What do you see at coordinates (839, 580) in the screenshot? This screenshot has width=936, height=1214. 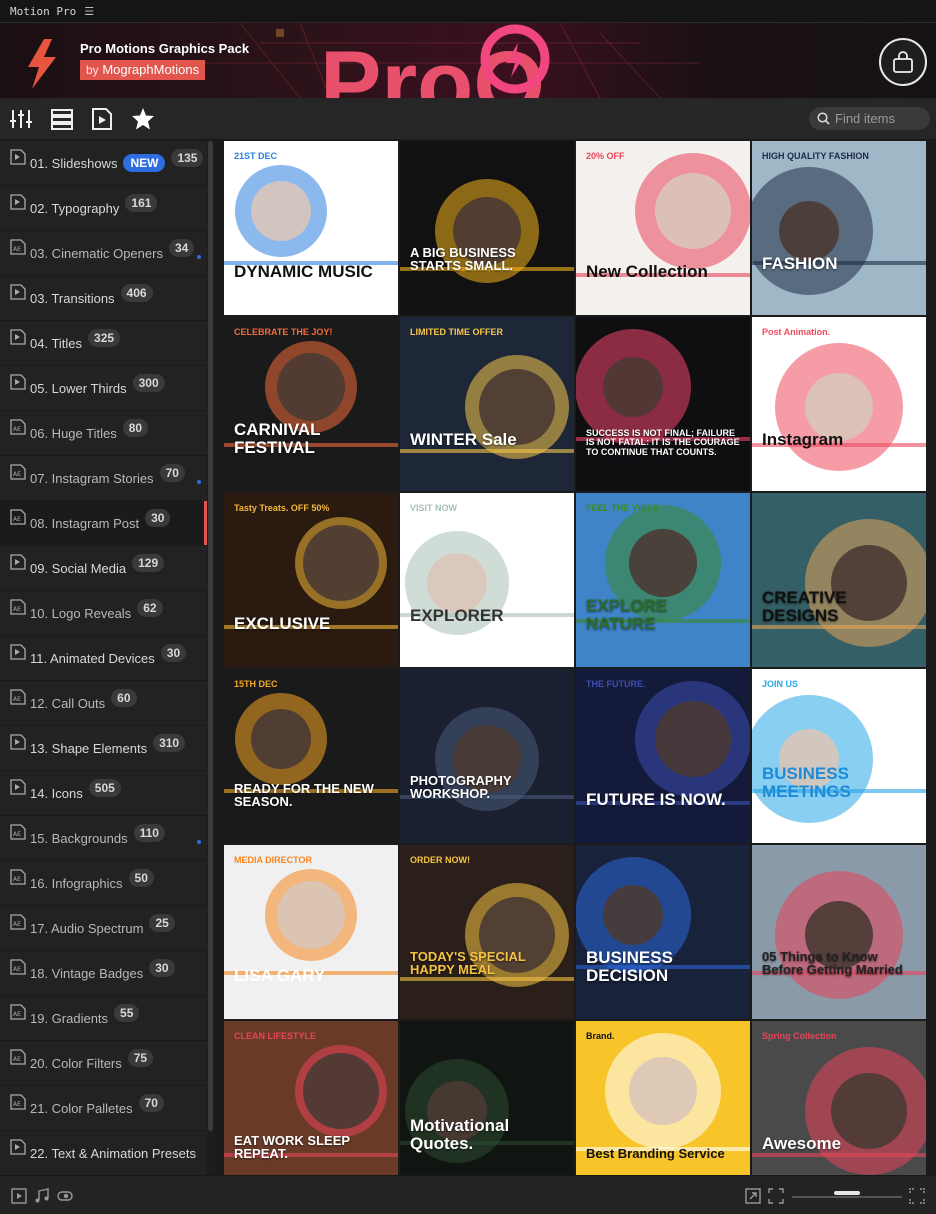 I see `template-thumbnail: CREATIVE DESIGNS` at bounding box center [839, 580].